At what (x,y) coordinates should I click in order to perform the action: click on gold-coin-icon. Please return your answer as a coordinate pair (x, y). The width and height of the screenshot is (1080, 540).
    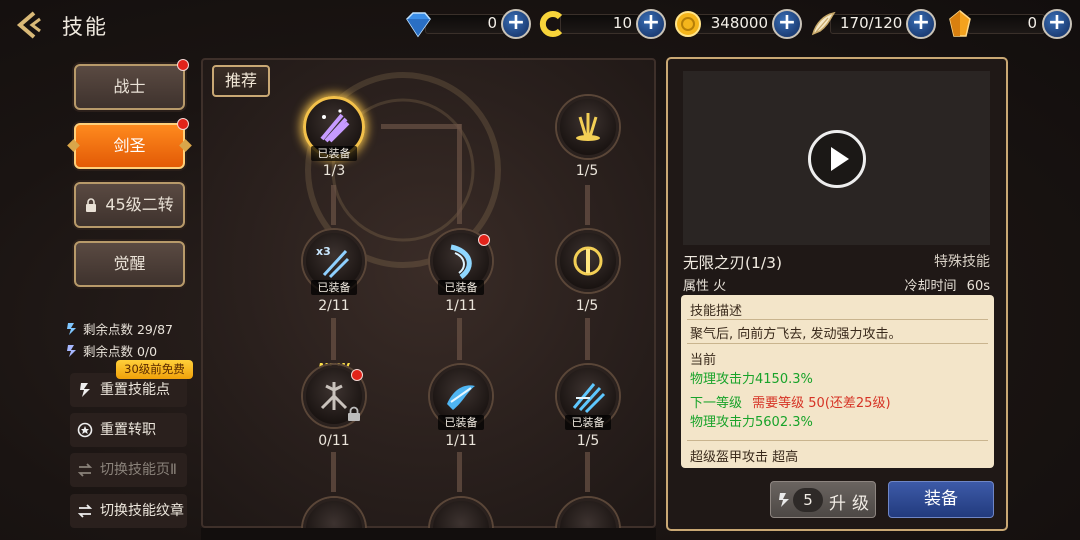
    Looking at the image, I should click on (688, 24).